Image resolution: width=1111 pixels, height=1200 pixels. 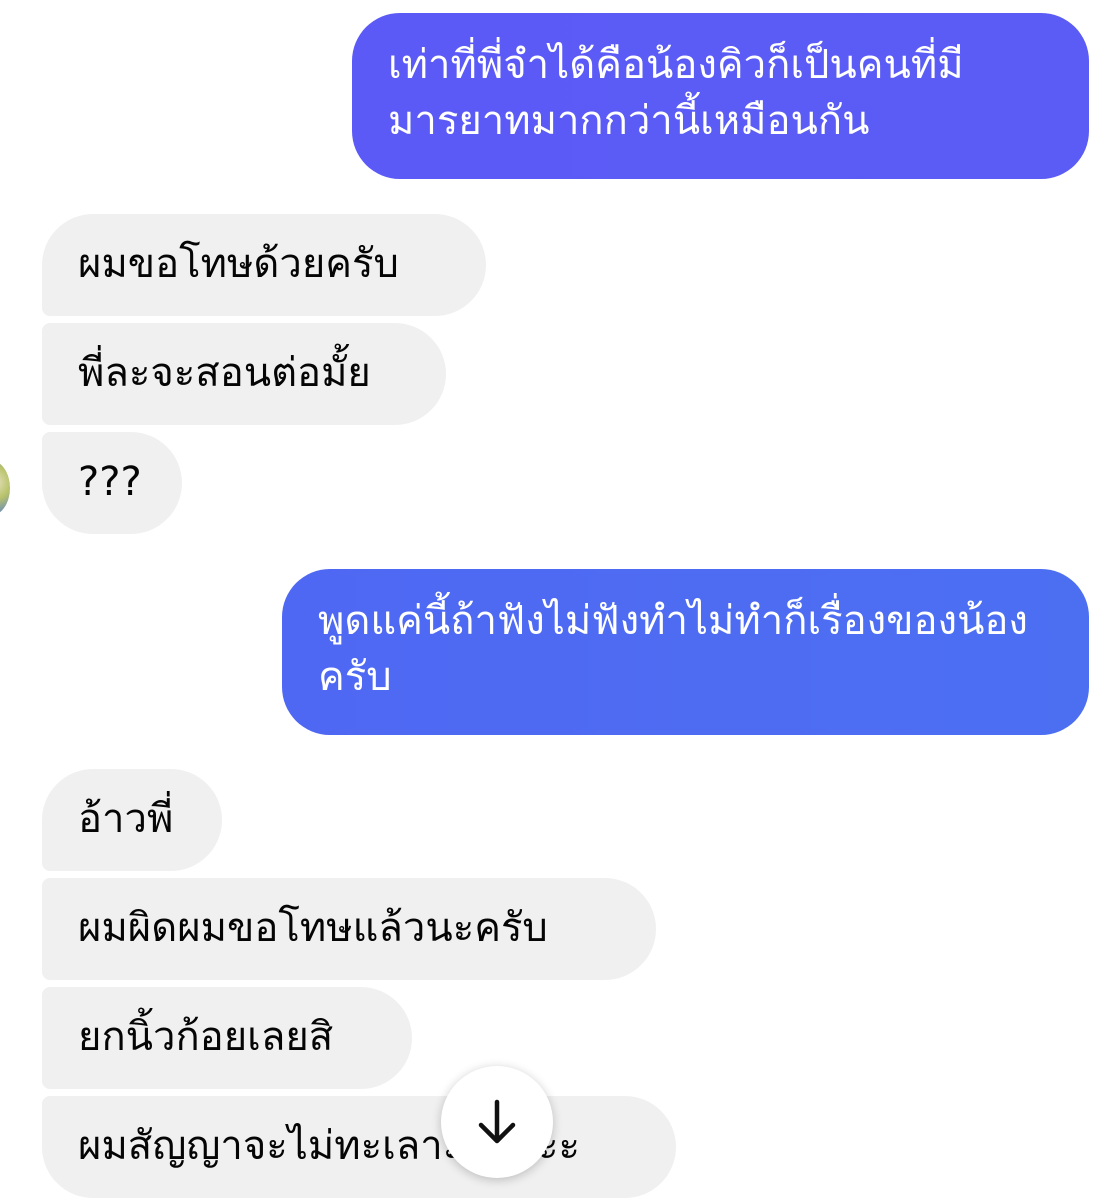 I want to click on received-message-bubble: ผมขอโทษด้วยครับ, so click(x=264, y=265).